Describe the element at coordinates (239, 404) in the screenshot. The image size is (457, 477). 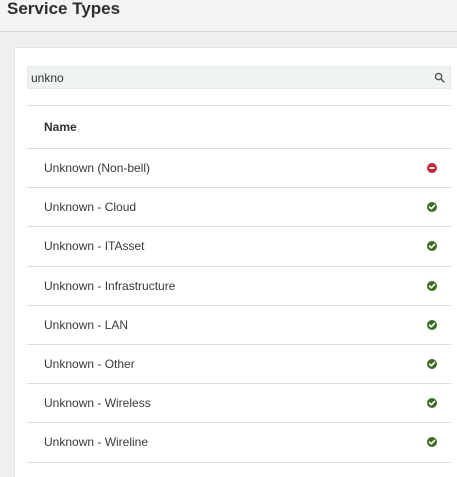
I see `table-row: Unknown - Wireless` at that location.